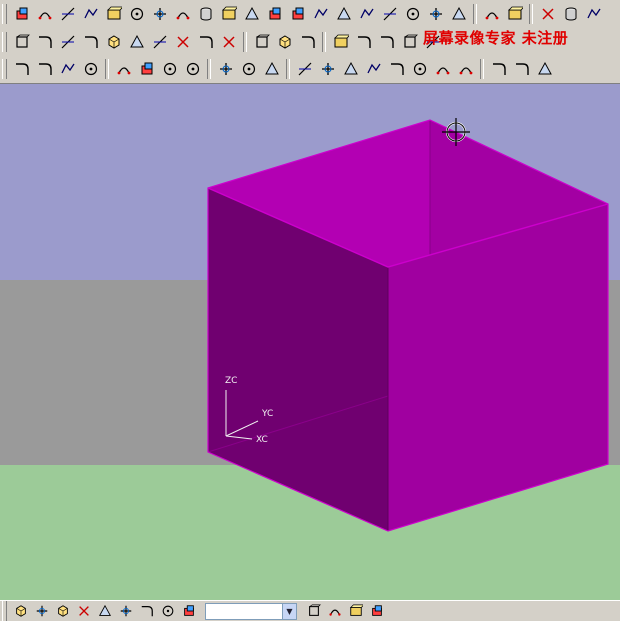  What do you see at coordinates (84, 611) in the screenshot?
I see `snap-endpoint-icon` at bounding box center [84, 611].